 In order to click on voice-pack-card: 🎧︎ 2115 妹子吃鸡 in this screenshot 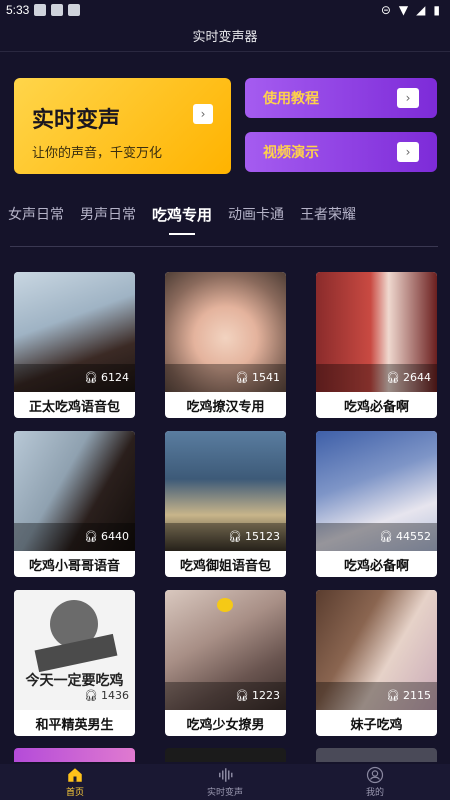, I will do `click(376, 663)`.